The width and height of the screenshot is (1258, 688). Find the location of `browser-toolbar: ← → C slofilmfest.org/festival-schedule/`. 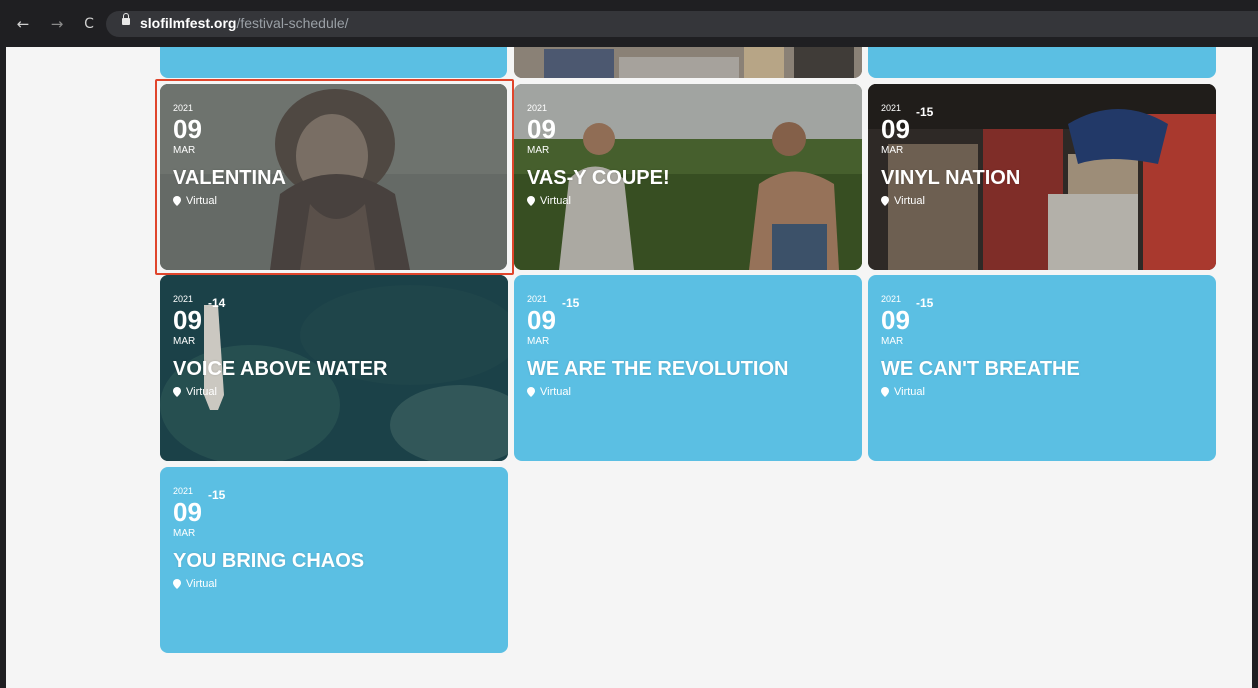

browser-toolbar: ← → C slofilmfest.org/festival-schedule/ is located at coordinates (629, 23).